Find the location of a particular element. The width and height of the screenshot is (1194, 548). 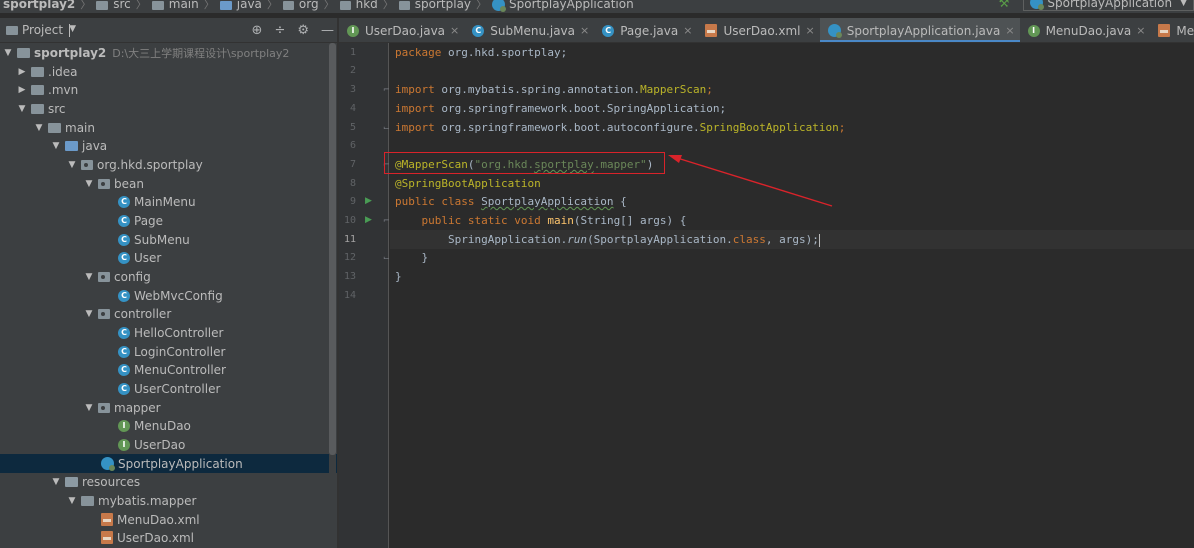

tree-item-java: ▼ java is located at coordinates (165, 145).